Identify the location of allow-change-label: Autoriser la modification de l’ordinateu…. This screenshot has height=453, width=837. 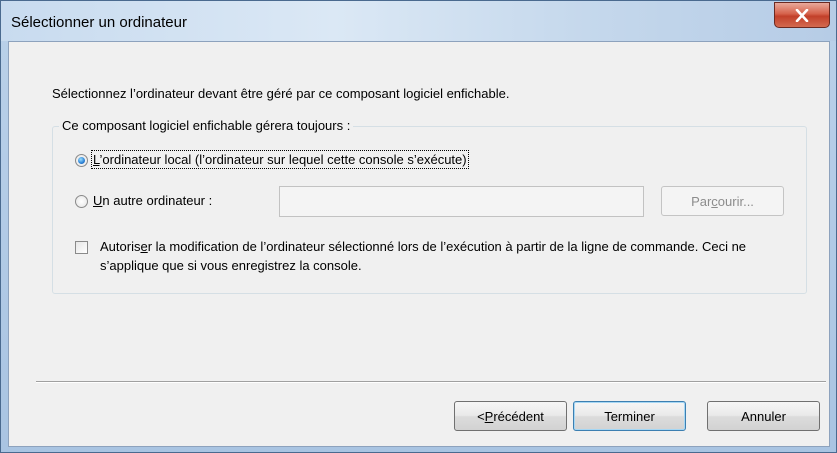
(435, 256).